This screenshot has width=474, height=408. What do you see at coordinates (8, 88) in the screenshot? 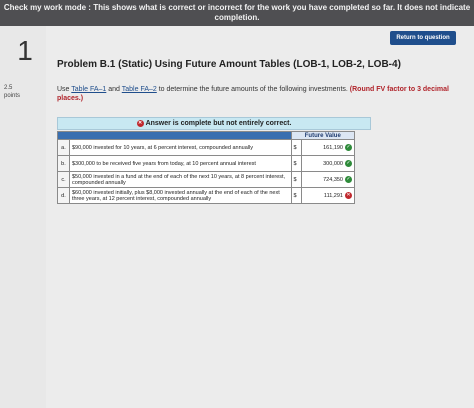
I see `points-value: 2.5` at bounding box center [8, 88].